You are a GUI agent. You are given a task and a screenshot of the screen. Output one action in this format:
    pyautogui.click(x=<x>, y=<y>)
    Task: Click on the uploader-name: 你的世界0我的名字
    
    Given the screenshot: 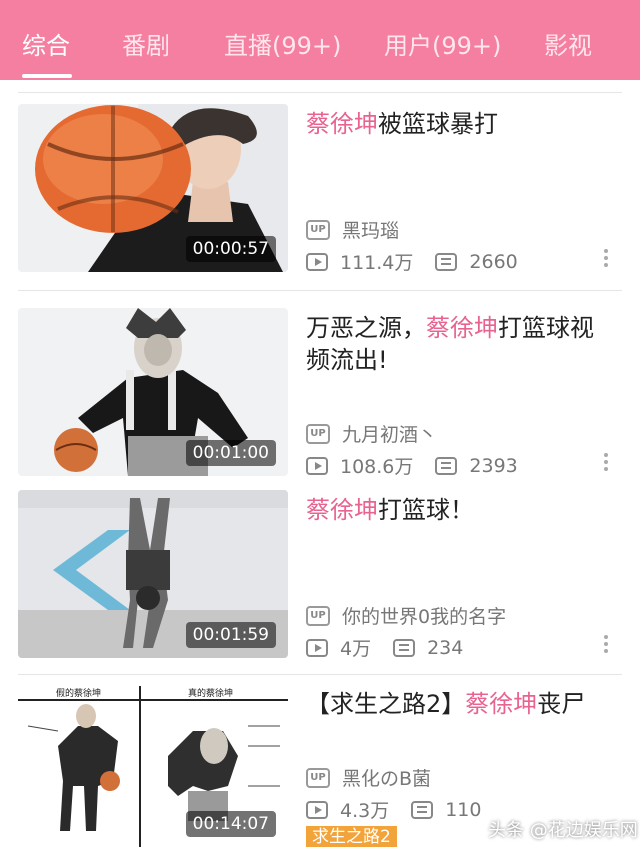 What is the action you would take?
    pyautogui.click(x=424, y=615)
    